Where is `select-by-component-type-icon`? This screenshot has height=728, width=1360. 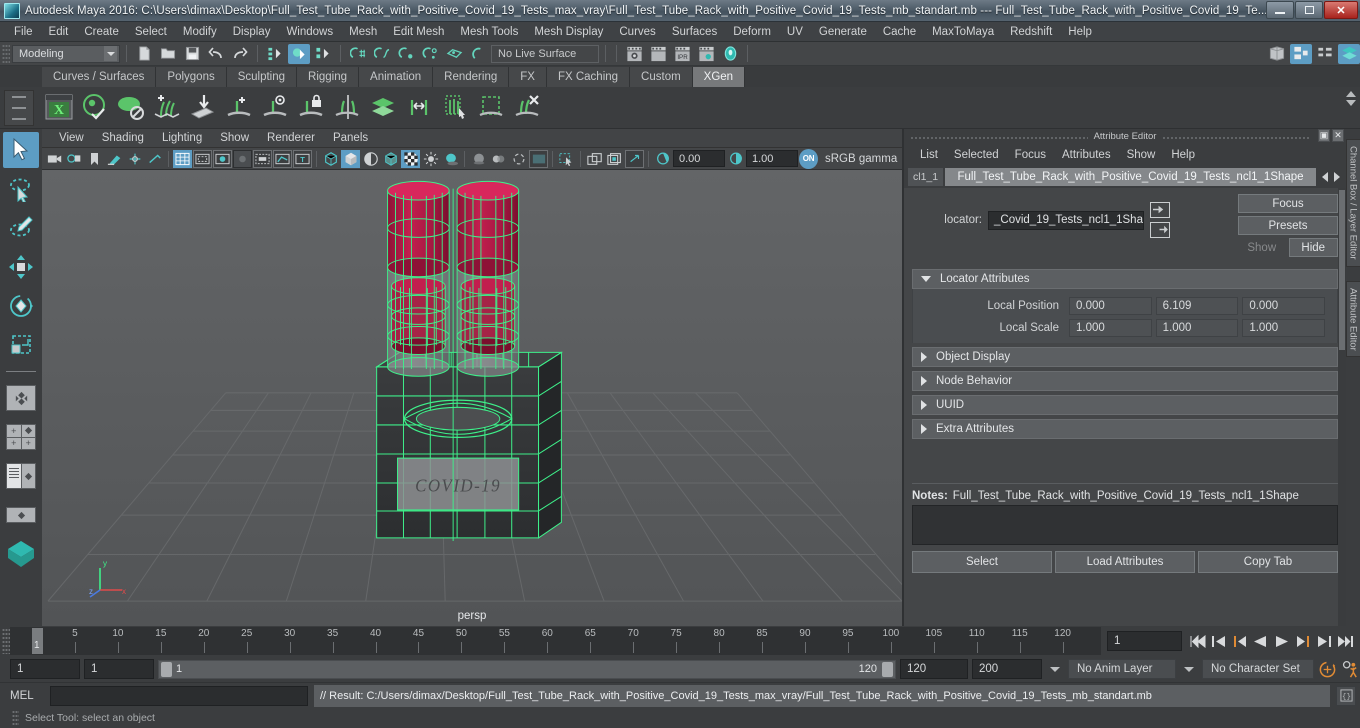 select-by-component-type-icon is located at coordinates (323, 54).